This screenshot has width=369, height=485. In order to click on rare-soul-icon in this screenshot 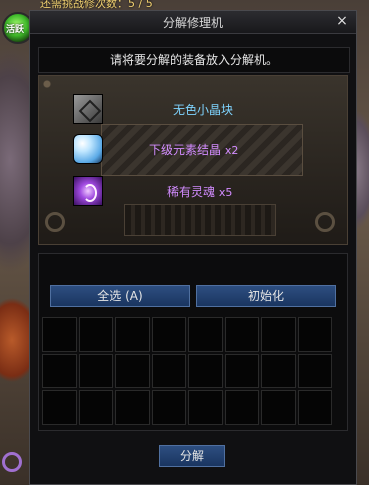, I will do `click(88, 191)`.